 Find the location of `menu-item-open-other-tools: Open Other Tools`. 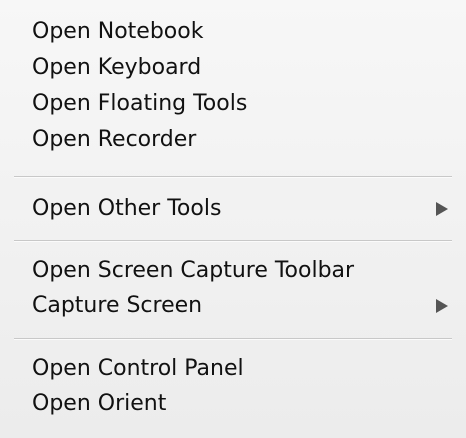

menu-item-open-other-tools: Open Other Tools is located at coordinates (245, 209).